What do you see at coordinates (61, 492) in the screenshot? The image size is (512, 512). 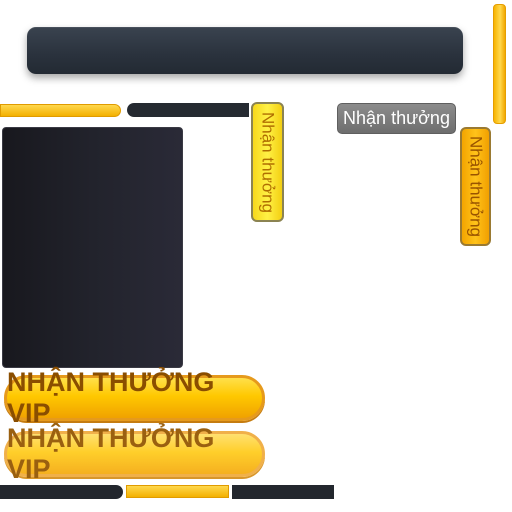 I see `bottom-bar-track` at bounding box center [61, 492].